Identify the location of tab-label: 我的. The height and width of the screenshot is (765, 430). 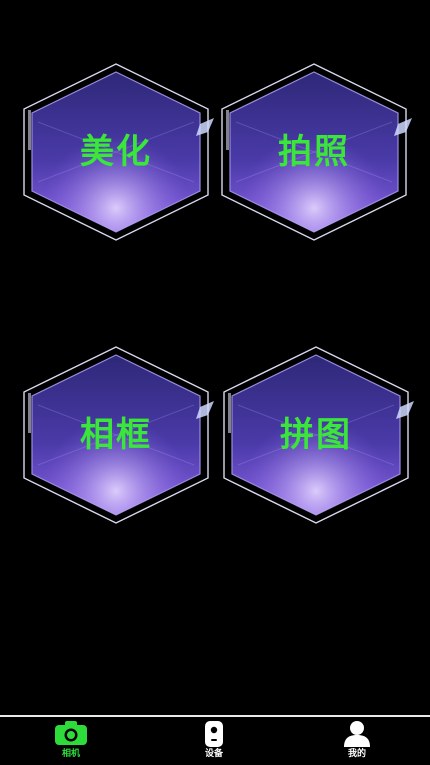
(356, 754).